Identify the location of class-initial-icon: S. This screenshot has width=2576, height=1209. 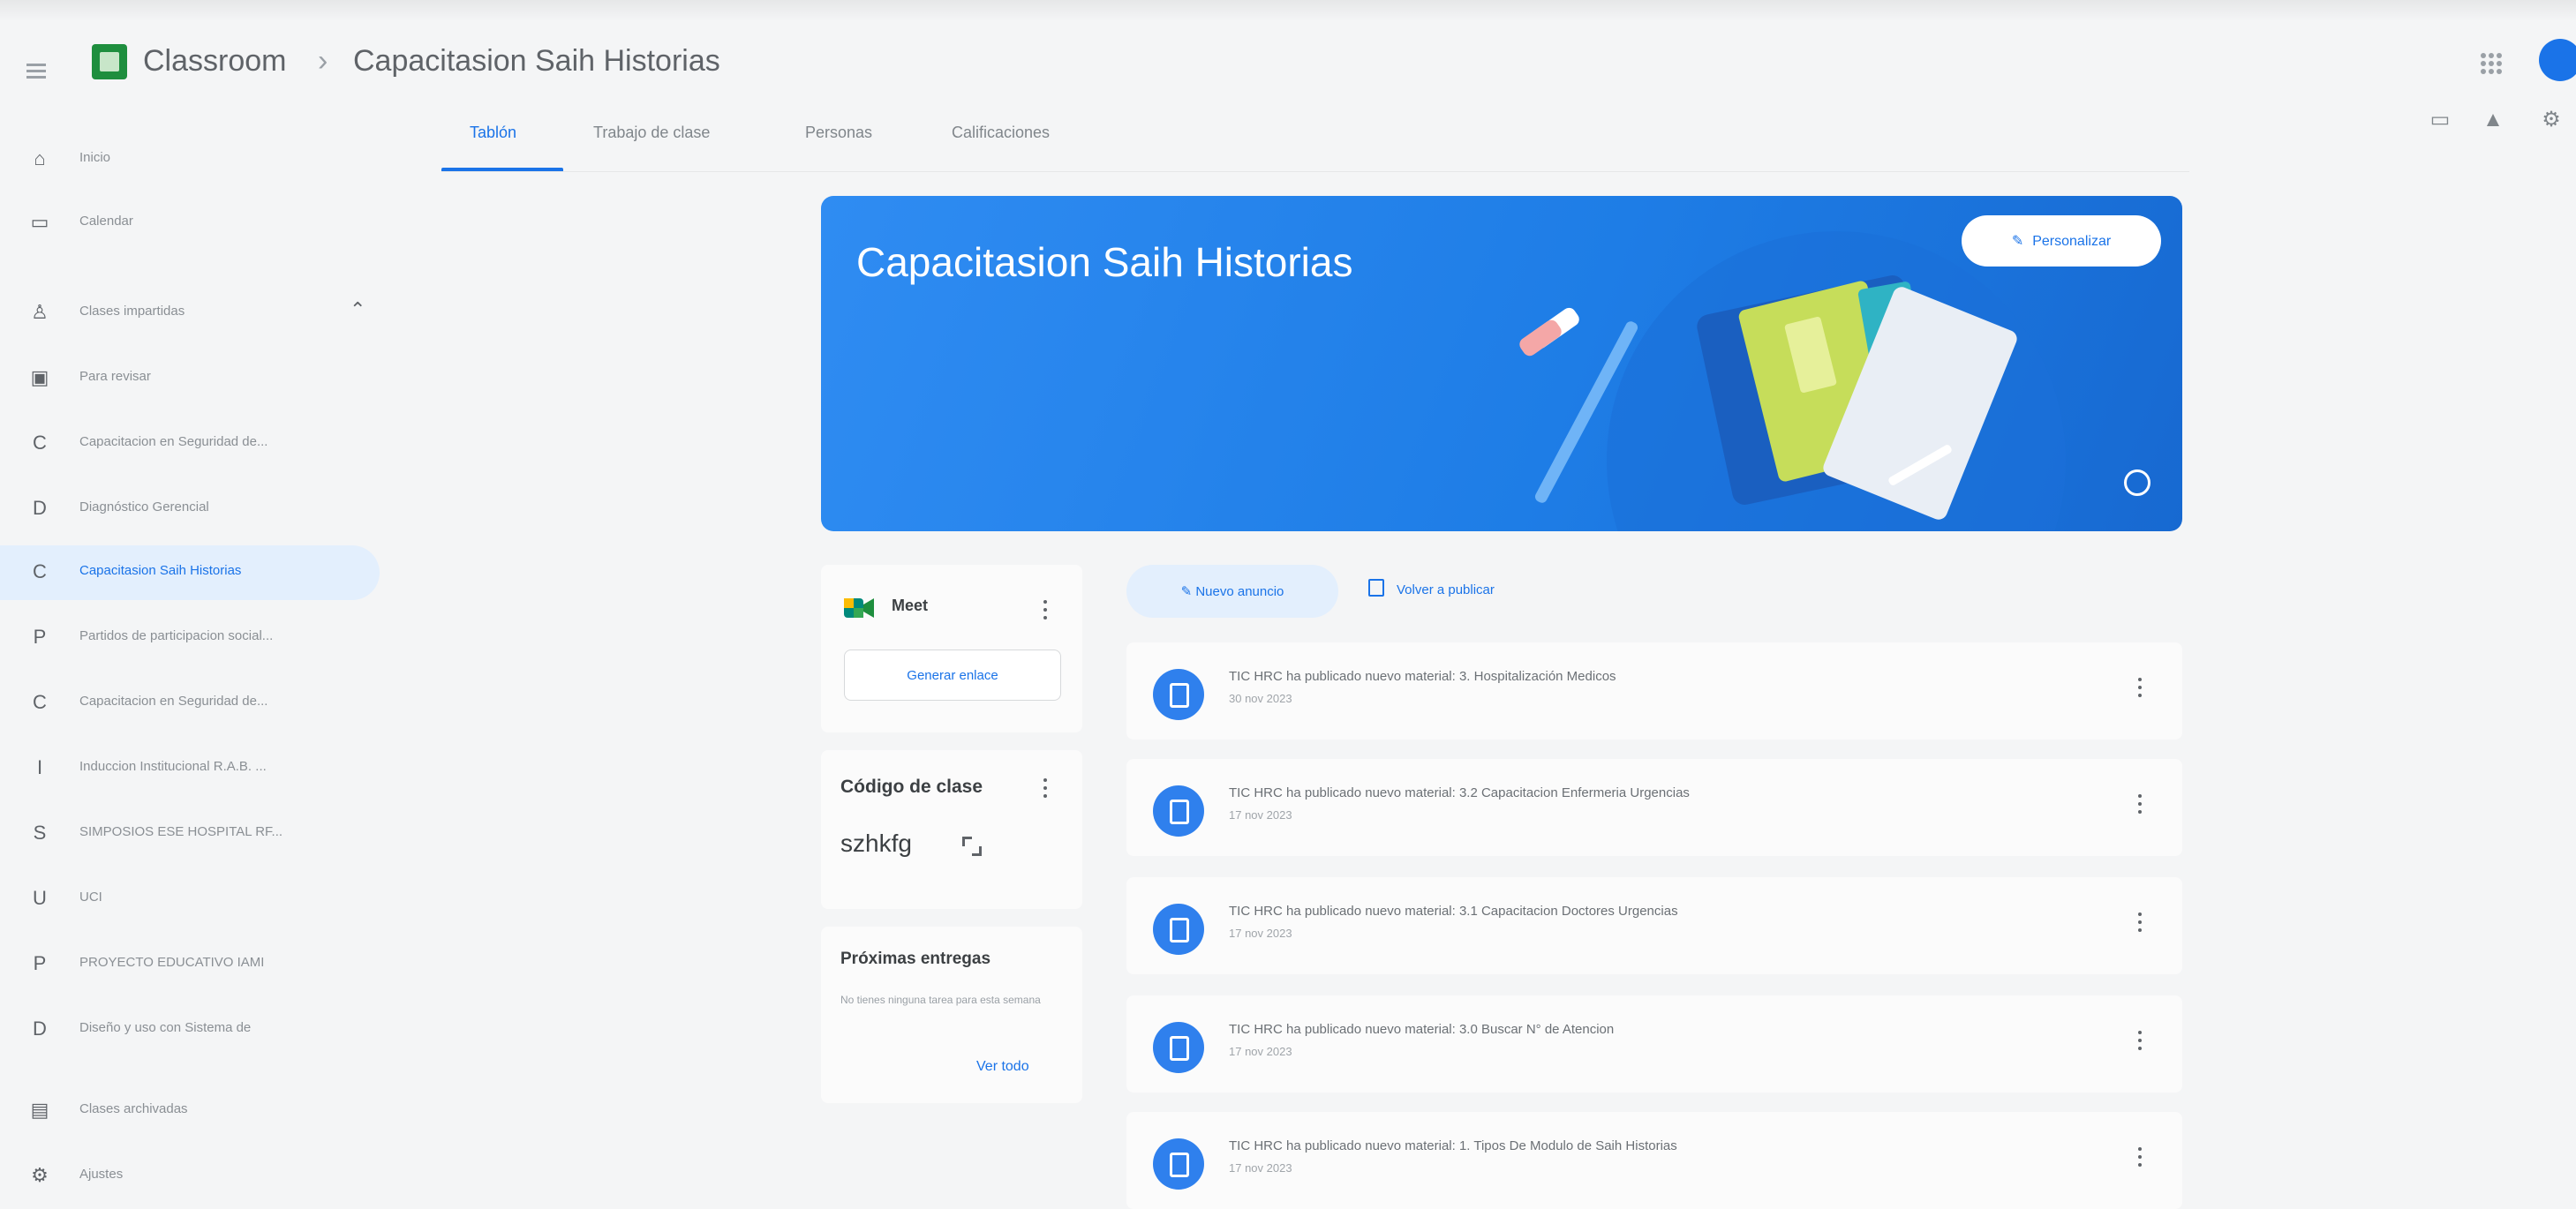
(40, 833).